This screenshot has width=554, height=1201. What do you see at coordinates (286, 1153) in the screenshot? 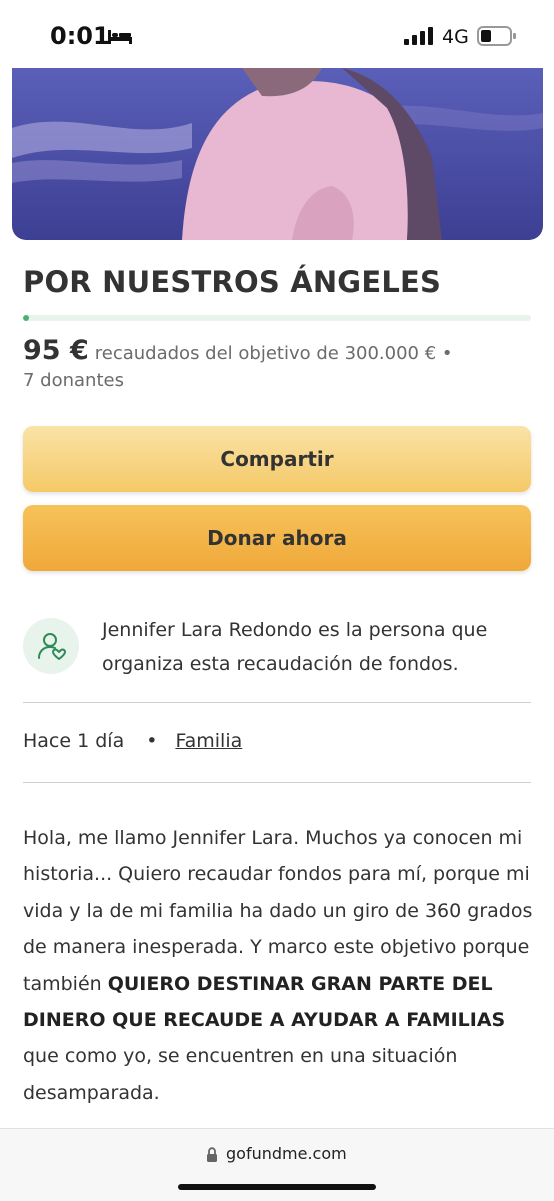
I see `url-text: gofundme.com` at bounding box center [286, 1153].